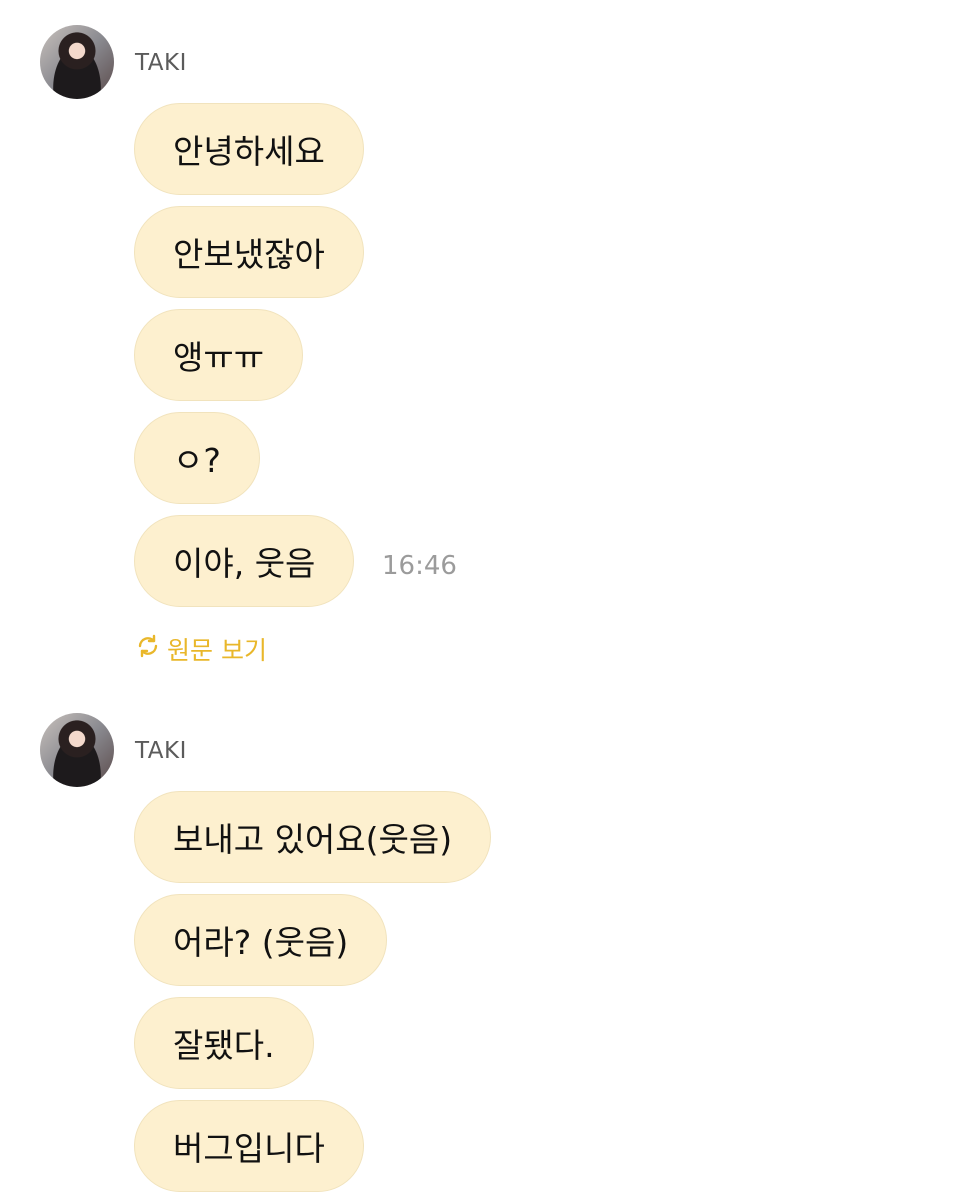 This screenshot has width=964, height=1200. What do you see at coordinates (217, 650) in the screenshot?
I see `view-original-label: 원문 보기` at bounding box center [217, 650].